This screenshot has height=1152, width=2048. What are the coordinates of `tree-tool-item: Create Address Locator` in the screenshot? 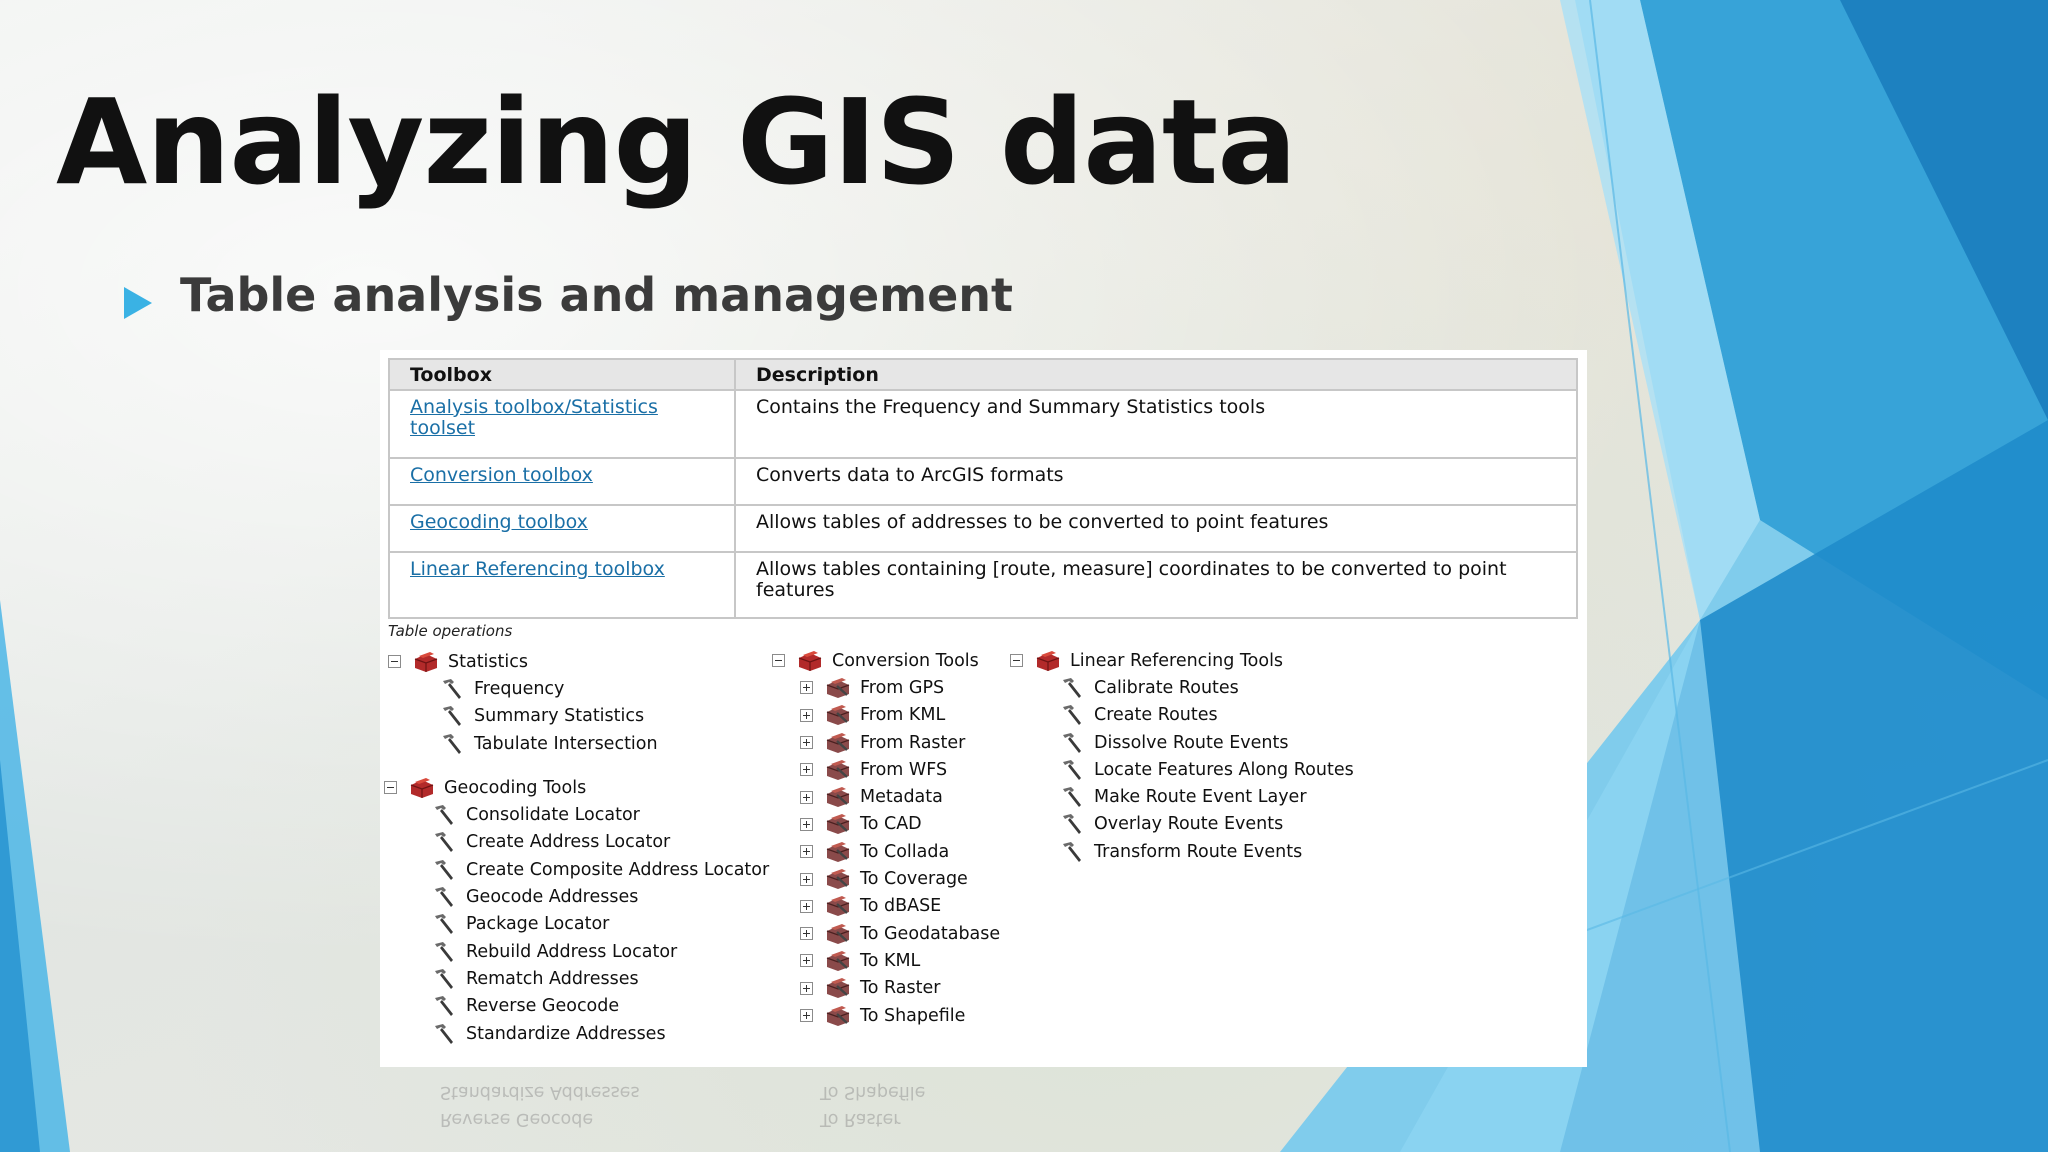 It's located at (573, 842).